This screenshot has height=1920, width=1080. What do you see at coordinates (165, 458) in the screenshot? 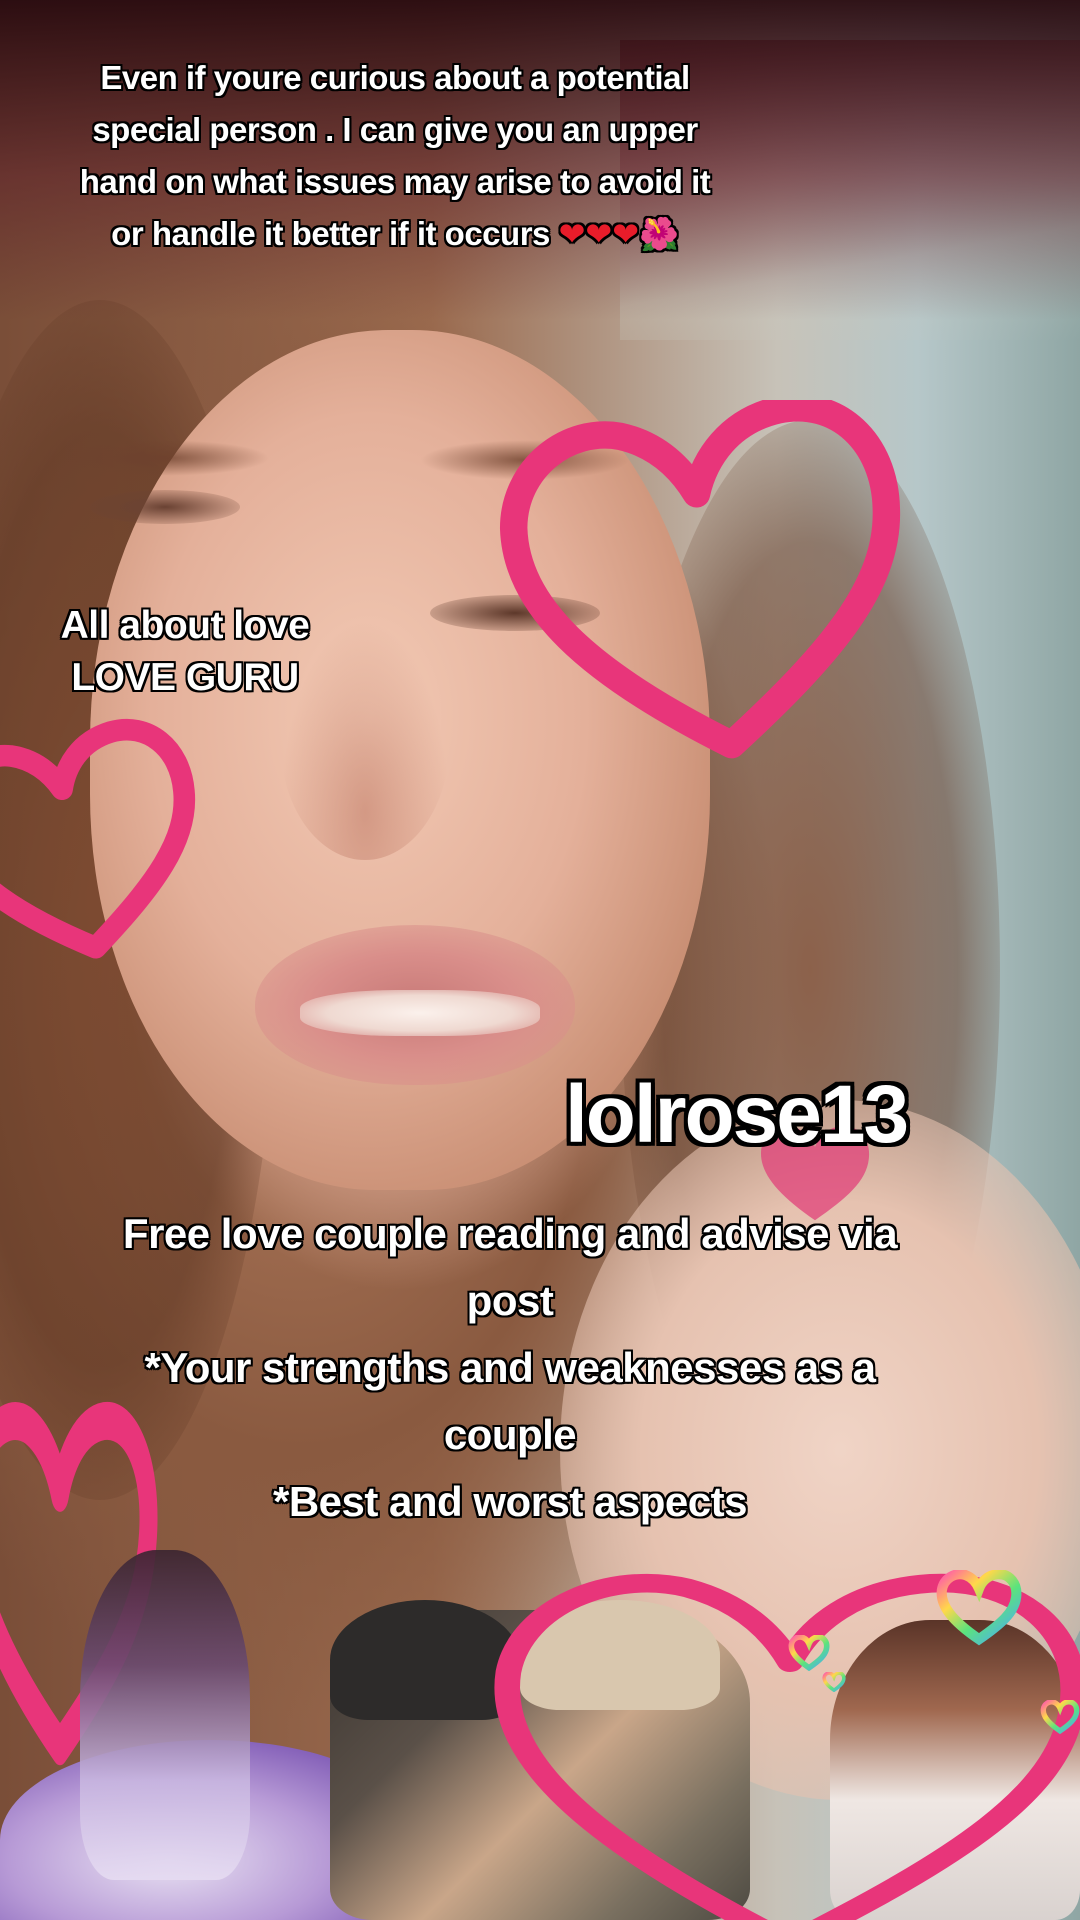
I see `eyebrow-left` at bounding box center [165, 458].